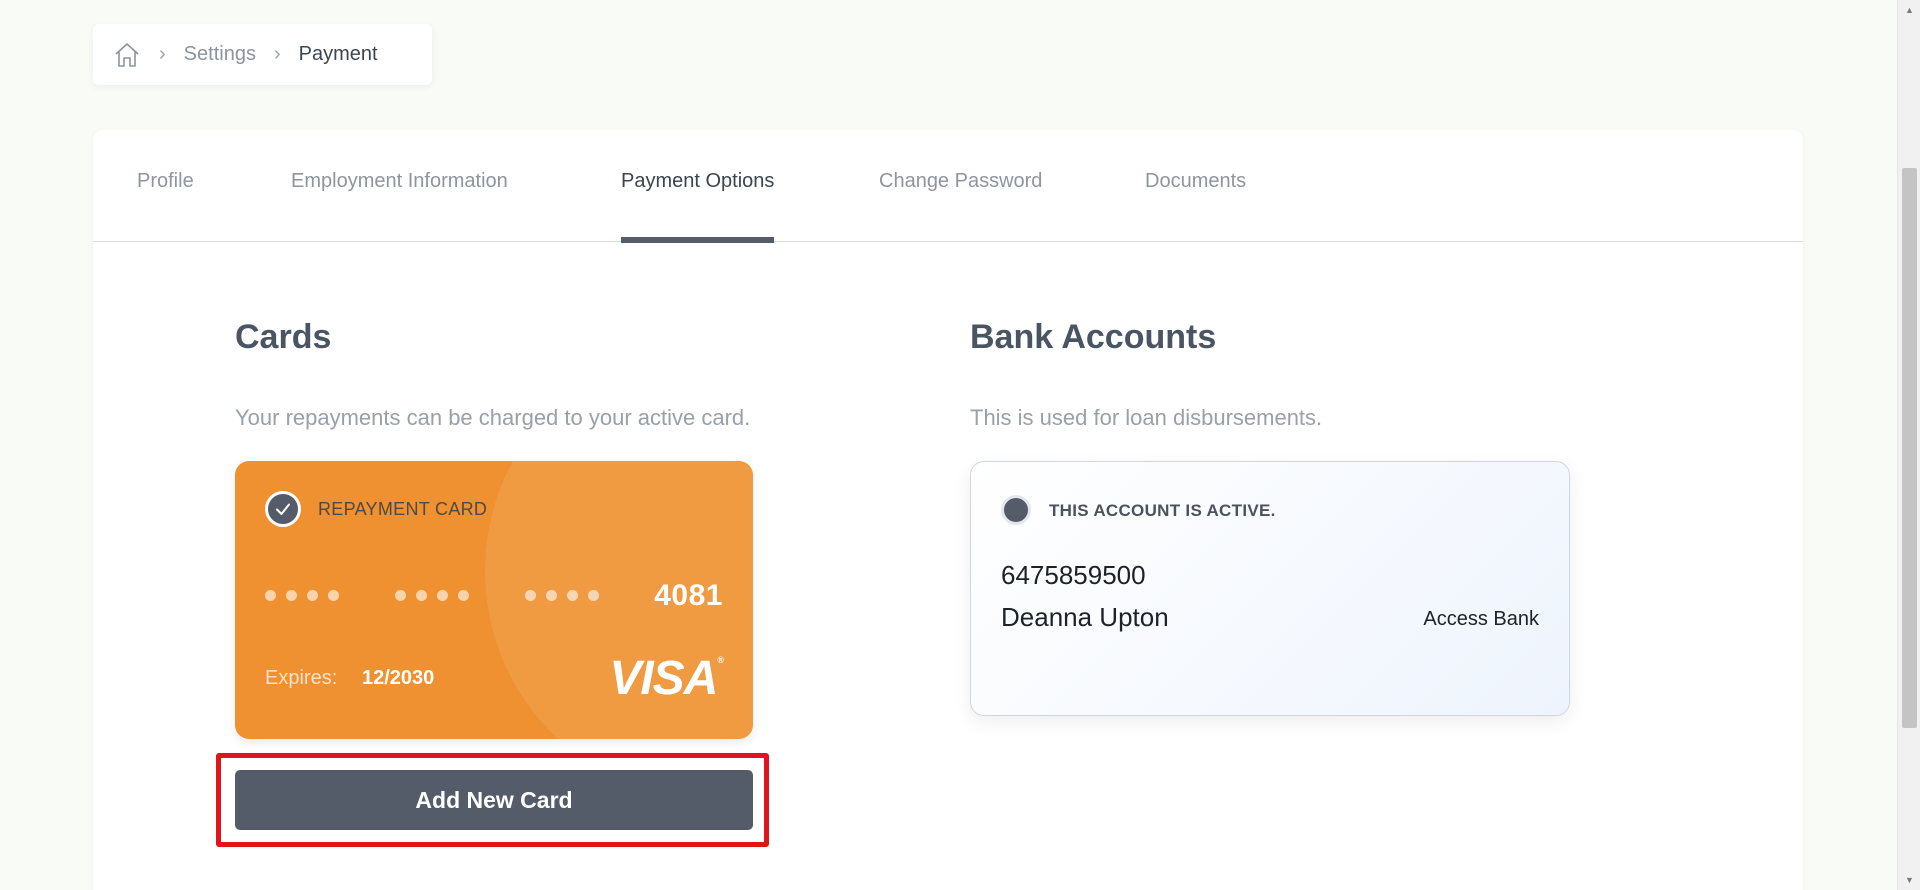  What do you see at coordinates (1162, 510) in the screenshot?
I see `account-status: THIS ACCOUNT IS ACTIVE.` at bounding box center [1162, 510].